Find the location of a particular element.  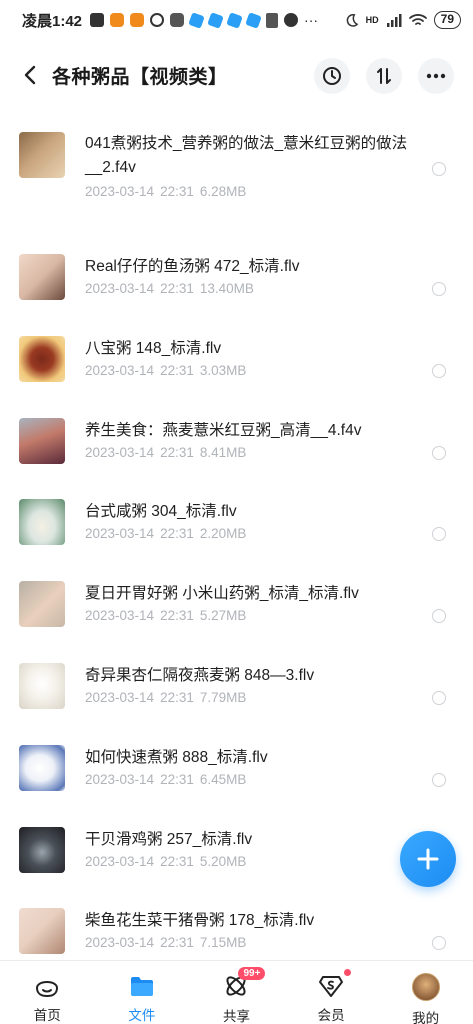

file-name: Real仔仔的鱼汤粥 472_标清.flv is located at coordinates (192, 266).